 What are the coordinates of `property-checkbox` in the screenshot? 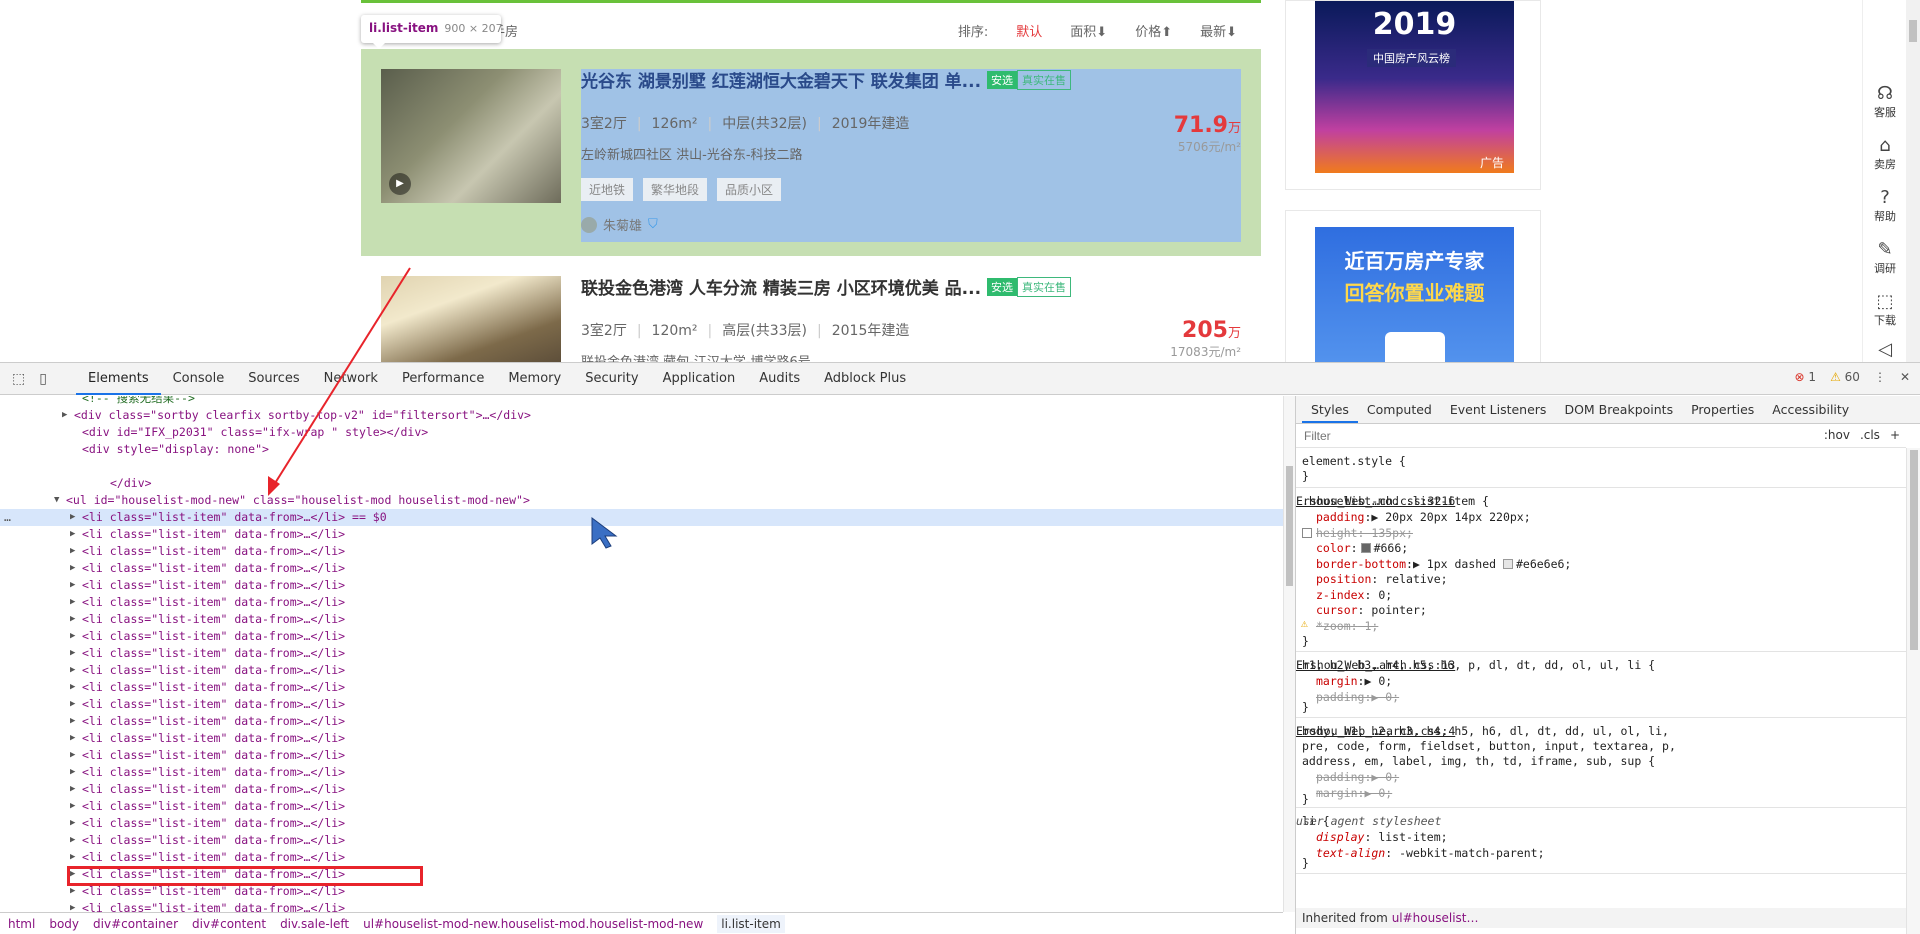 It's located at (1307, 533).